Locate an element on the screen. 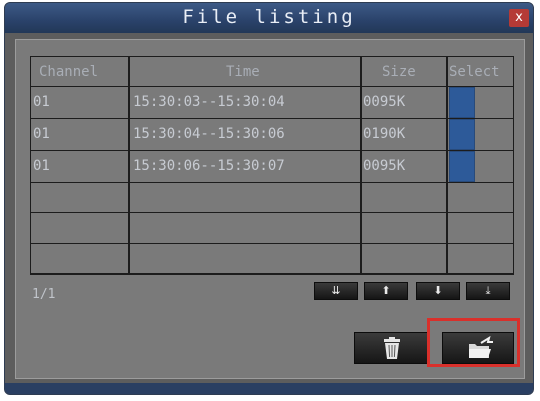 The width and height of the screenshot is (540, 401). first-page-button: ⇊ is located at coordinates (336, 291).